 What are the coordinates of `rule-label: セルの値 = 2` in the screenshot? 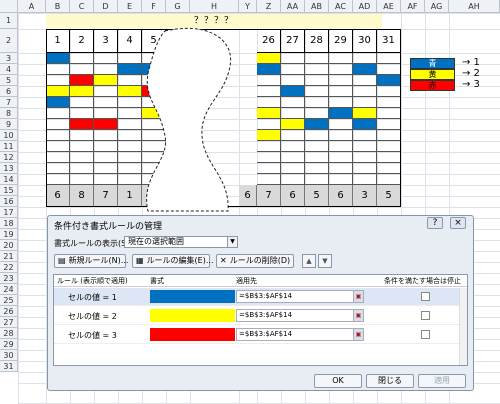 It's located at (92, 316).